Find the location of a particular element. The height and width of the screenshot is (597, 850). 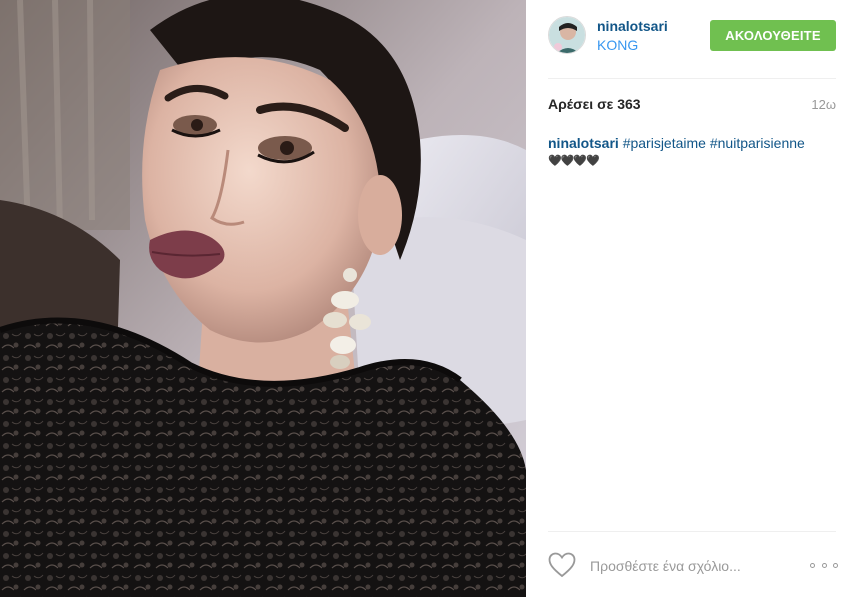

caption-emoji: 🖤🖤🖤🖤 is located at coordinates (574, 161).